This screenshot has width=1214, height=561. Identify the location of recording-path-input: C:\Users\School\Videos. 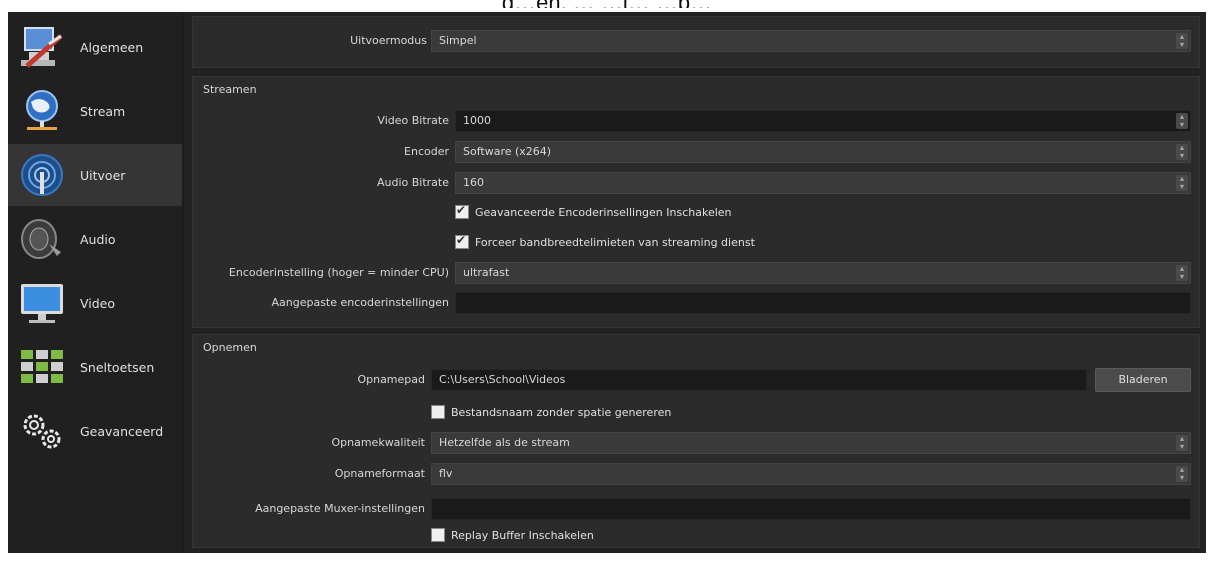
(759, 380).